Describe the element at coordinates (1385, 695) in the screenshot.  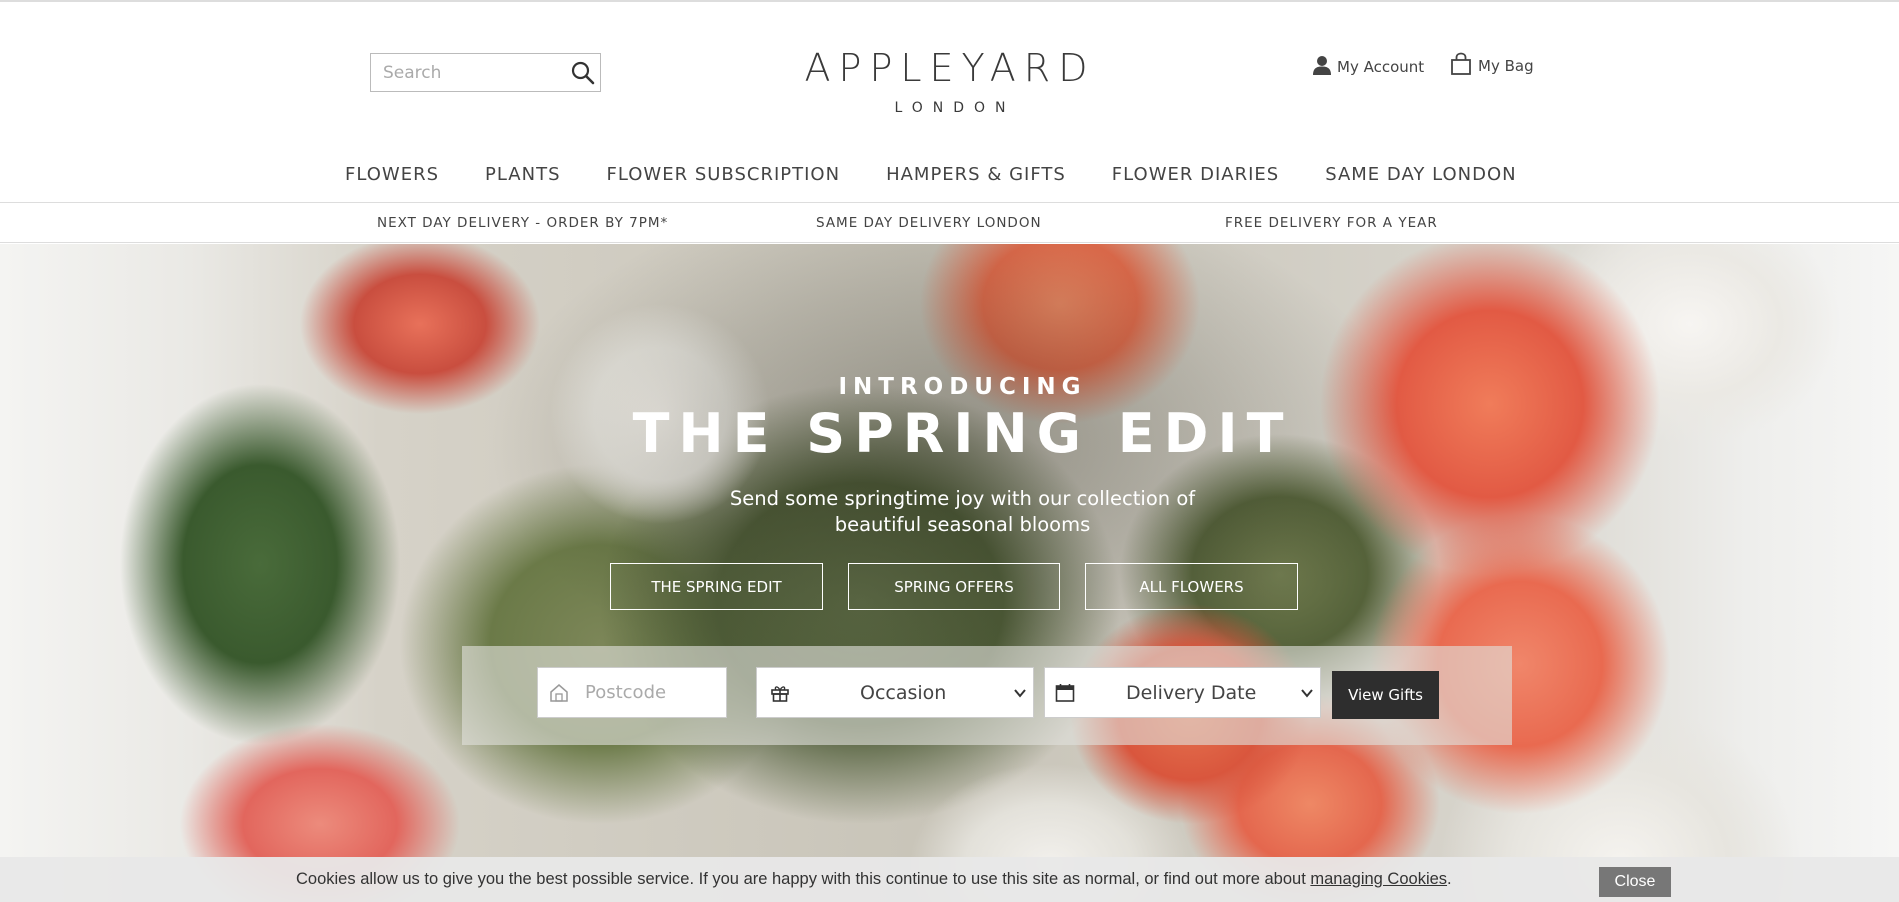
I see `view-gifts-button: View Gifts` at that location.